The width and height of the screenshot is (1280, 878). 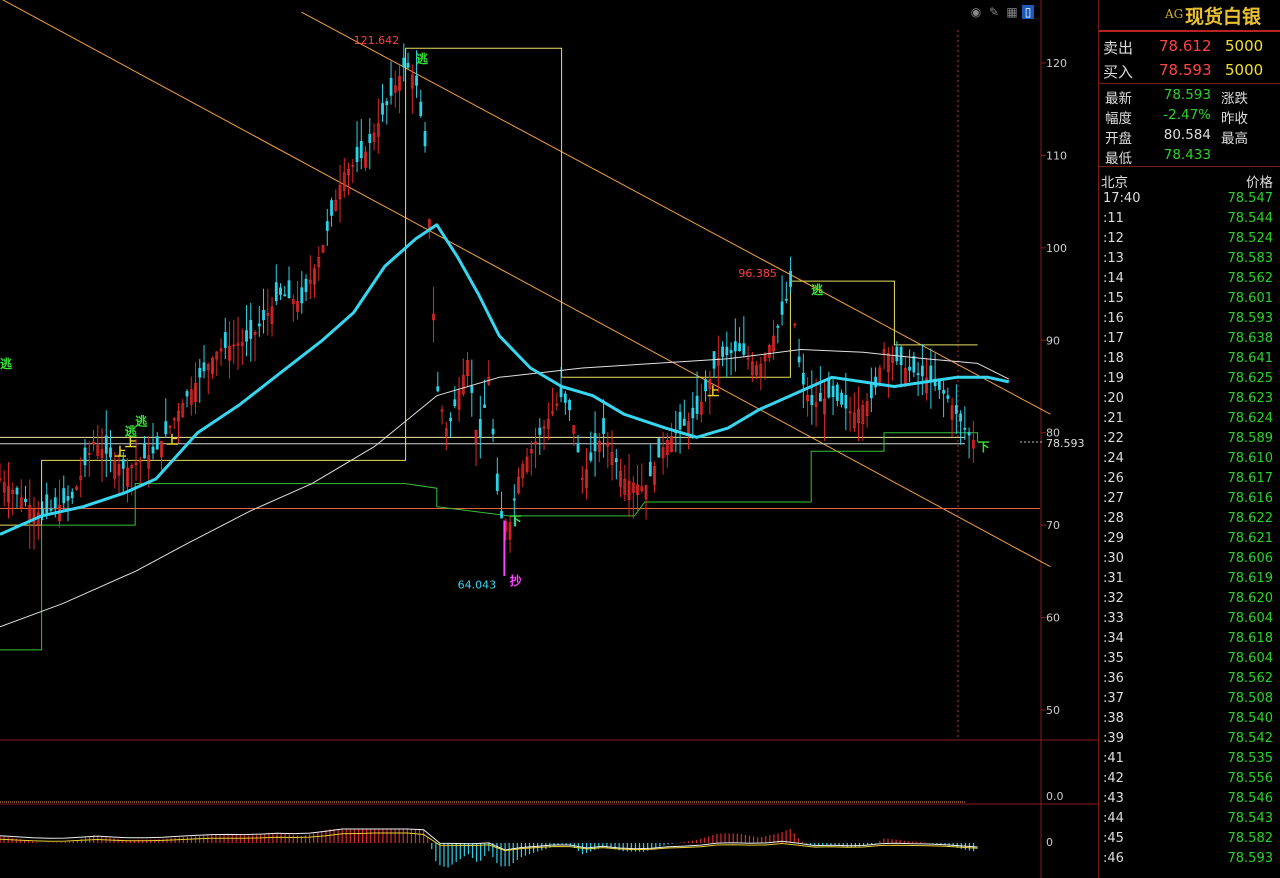 I want to click on tick-row: :21 78.624, so click(x=1189, y=420).